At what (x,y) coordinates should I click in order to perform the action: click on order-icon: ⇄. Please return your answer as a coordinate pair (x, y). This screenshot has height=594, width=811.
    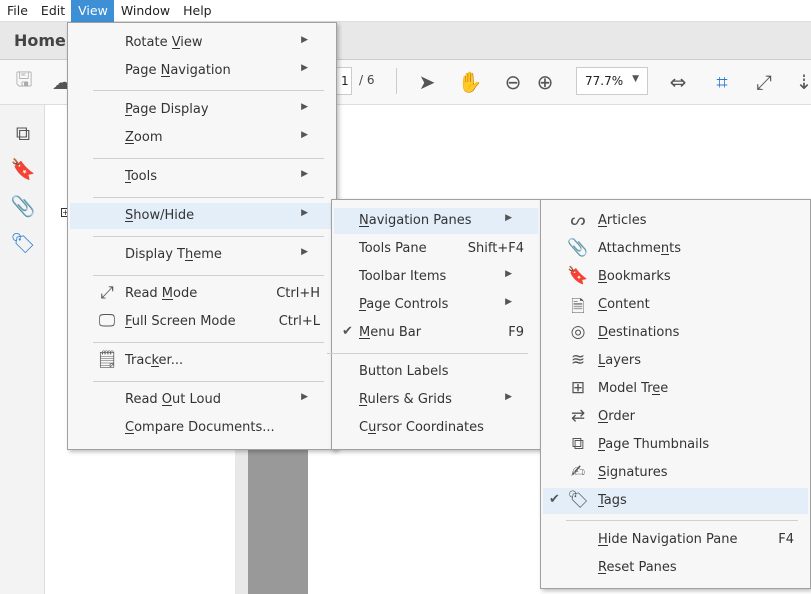
    Looking at the image, I should click on (578, 416).